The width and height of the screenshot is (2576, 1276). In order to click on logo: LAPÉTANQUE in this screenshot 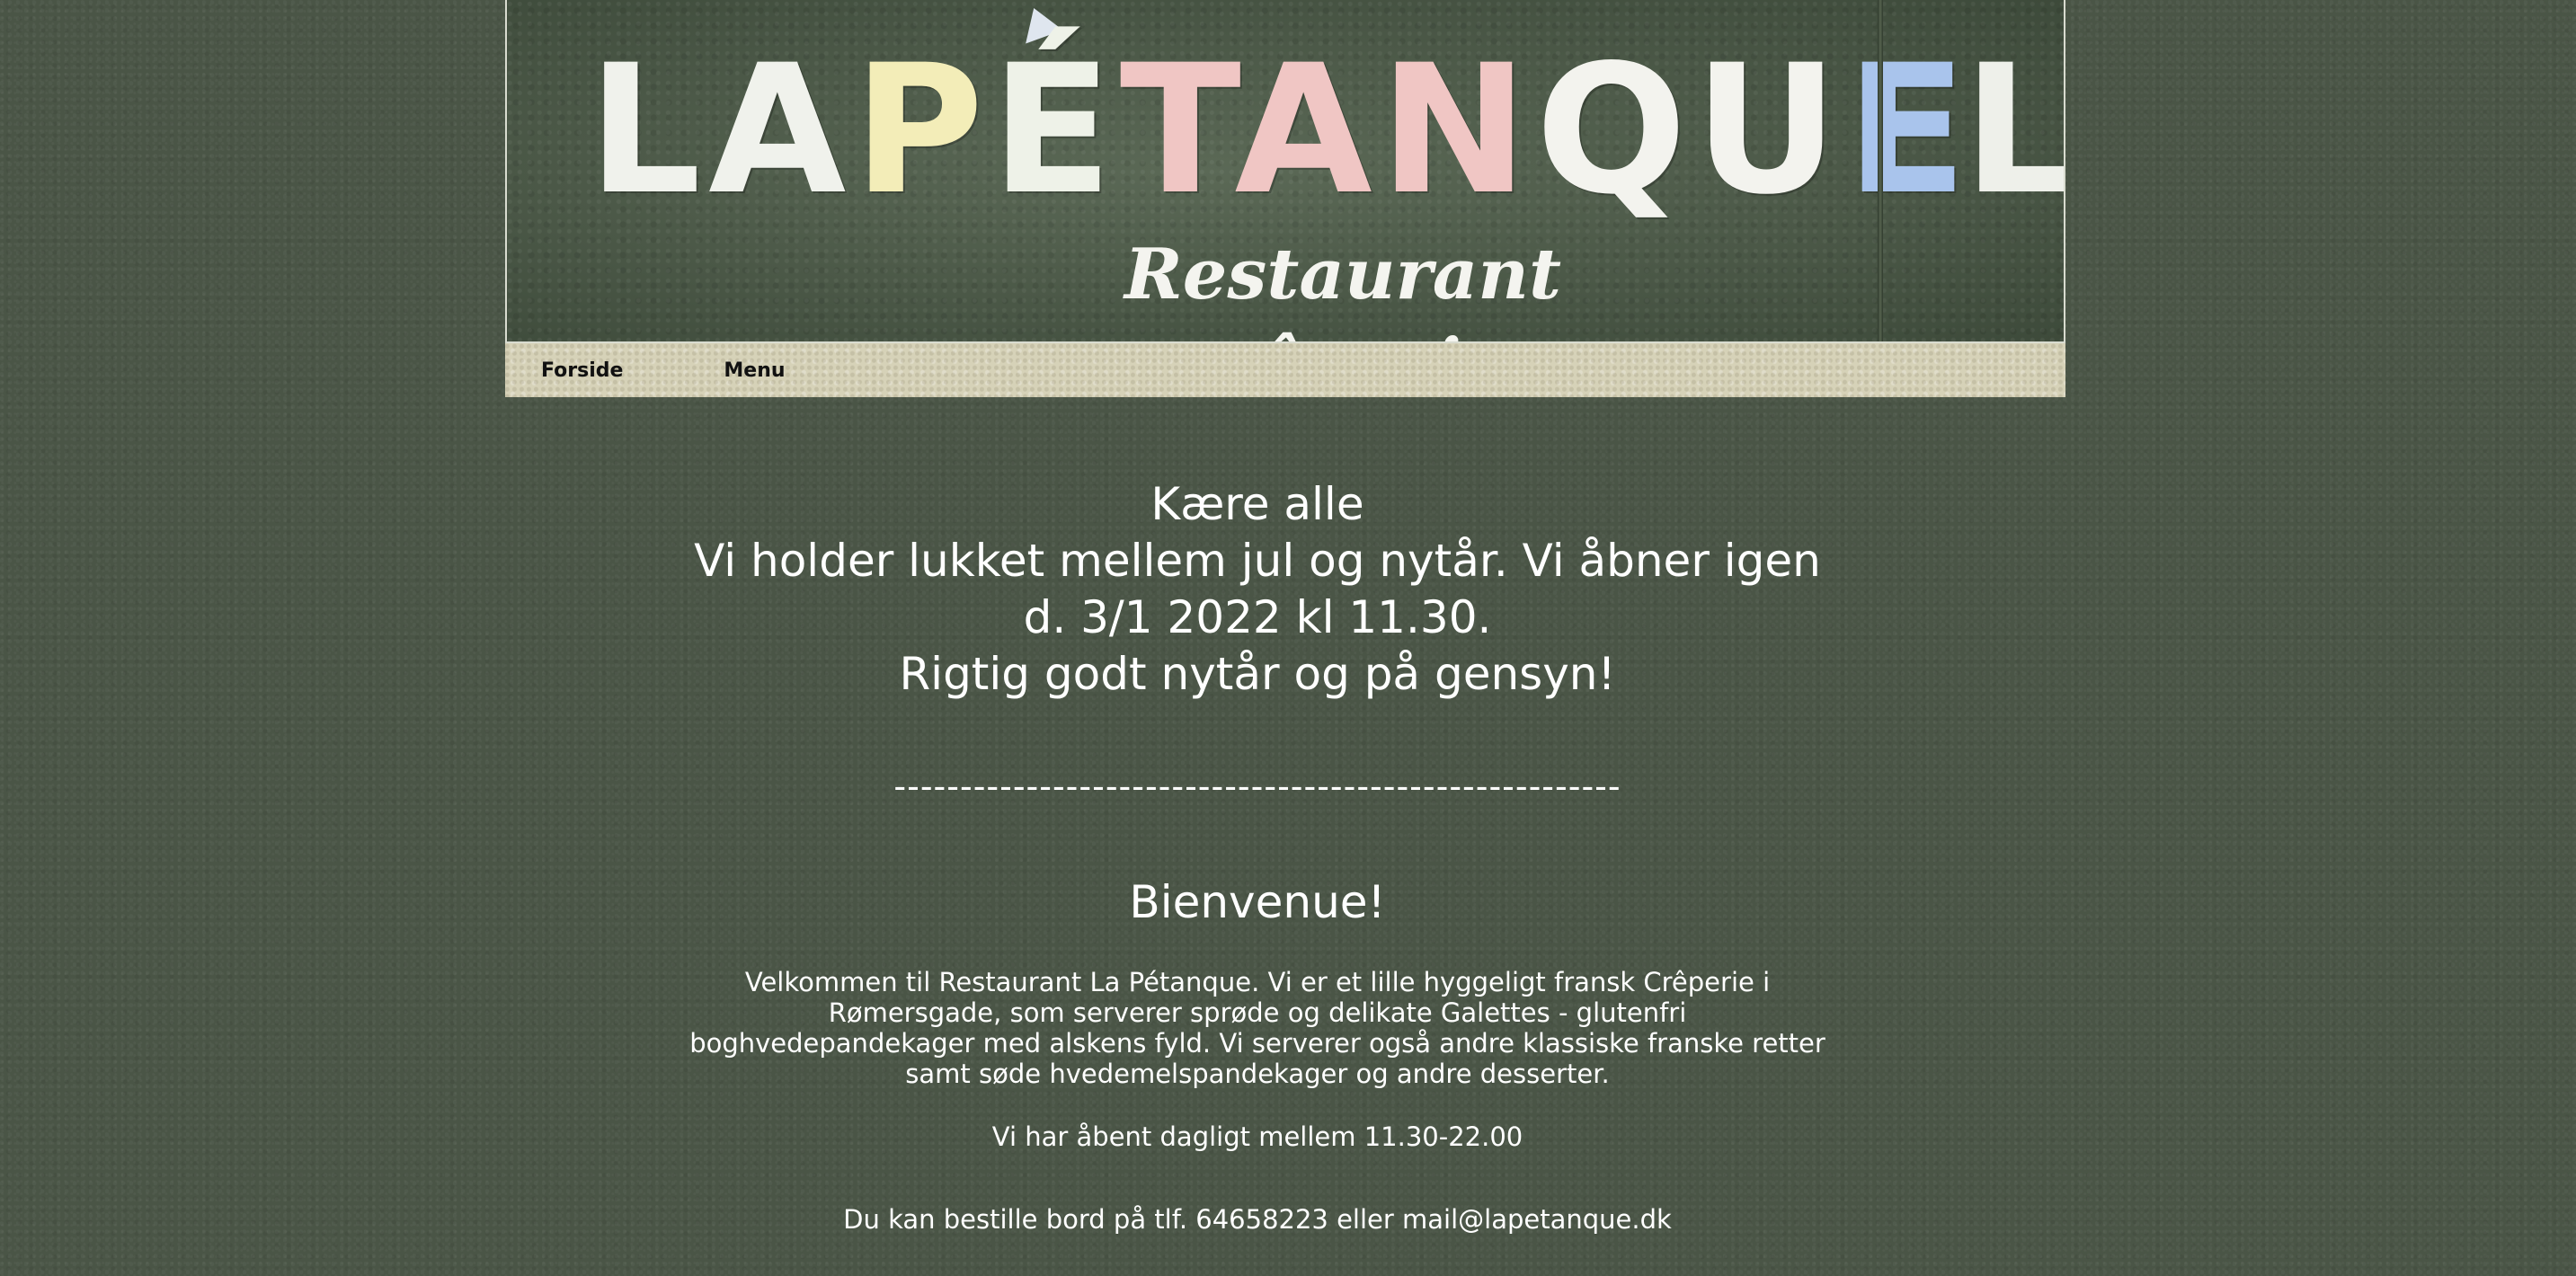, I will do `click(1278, 130)`.